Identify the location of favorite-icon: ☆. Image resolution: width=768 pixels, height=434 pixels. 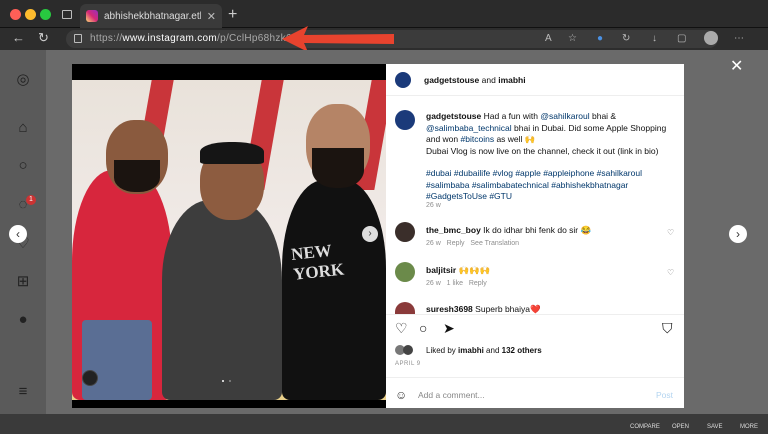
(572, 38).